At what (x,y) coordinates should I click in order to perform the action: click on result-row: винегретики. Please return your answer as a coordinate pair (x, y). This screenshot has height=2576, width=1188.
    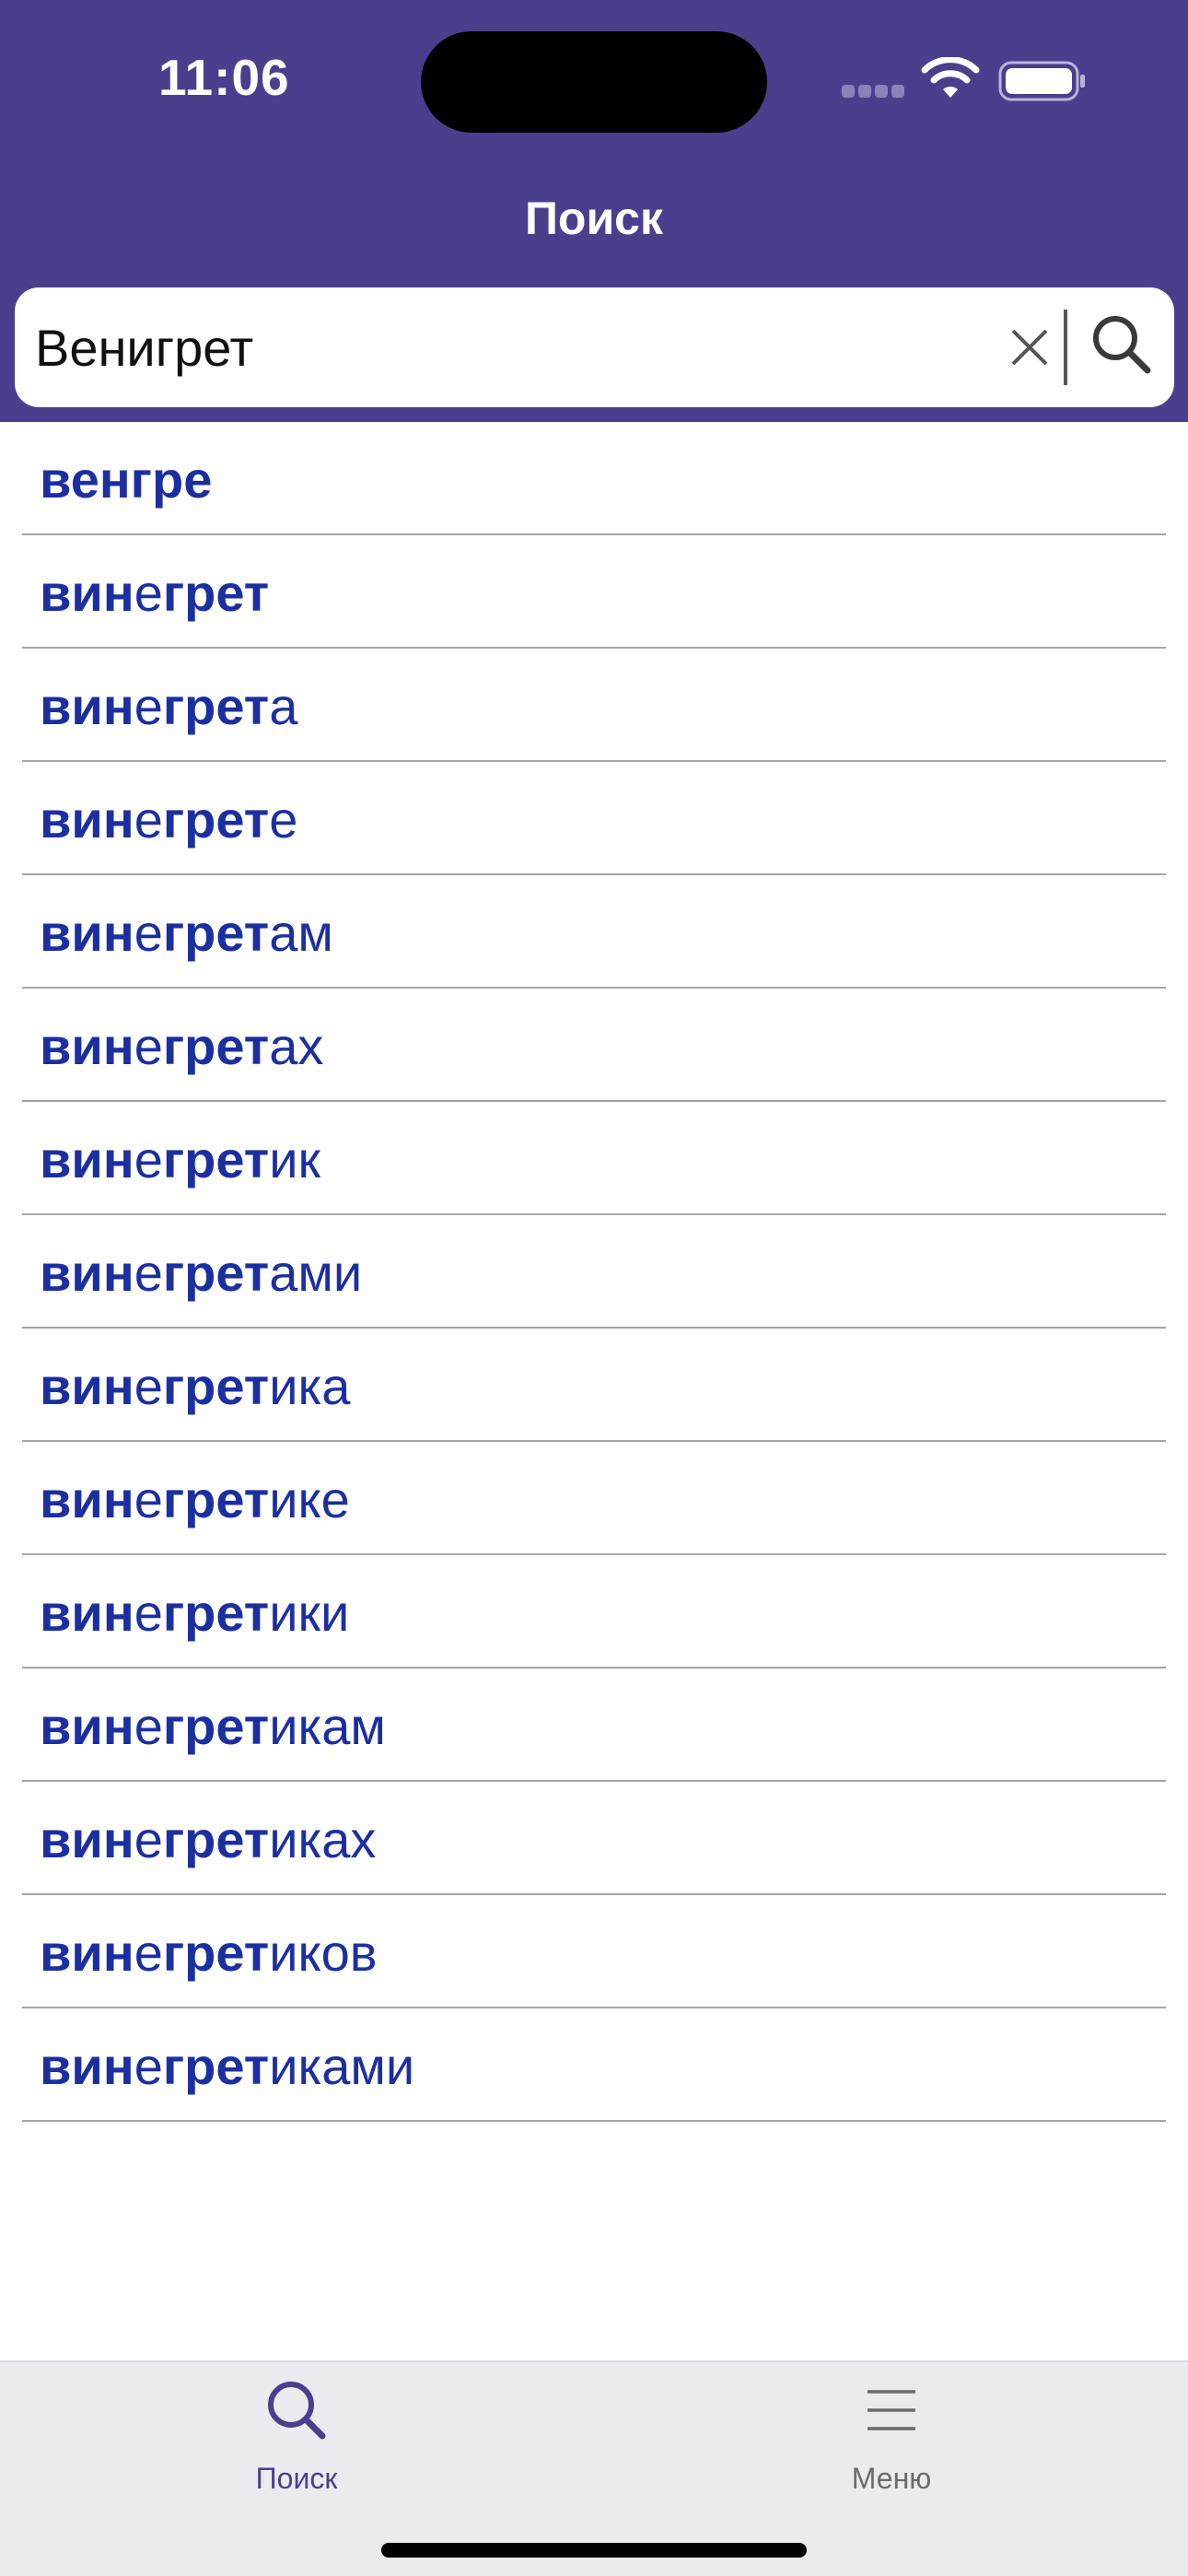
    Looking at the image, I should click on (594, 1612).